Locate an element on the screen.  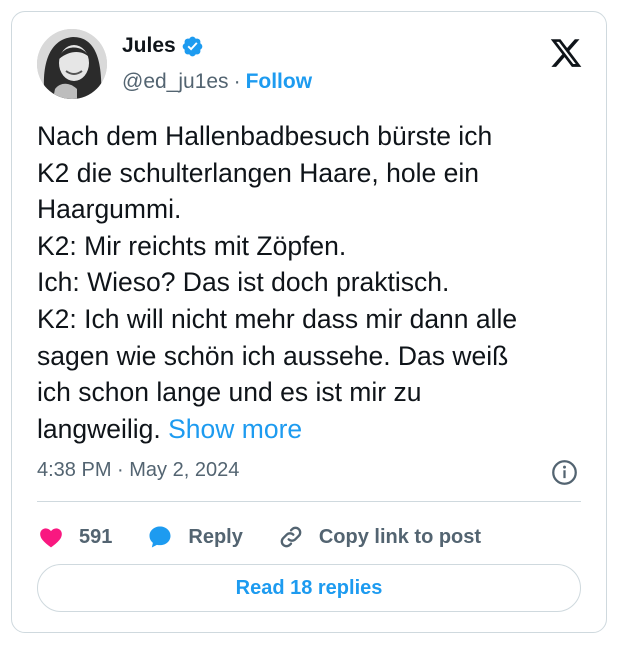
author-handle: @ed_ju1es is located at coordinates (175, 82).